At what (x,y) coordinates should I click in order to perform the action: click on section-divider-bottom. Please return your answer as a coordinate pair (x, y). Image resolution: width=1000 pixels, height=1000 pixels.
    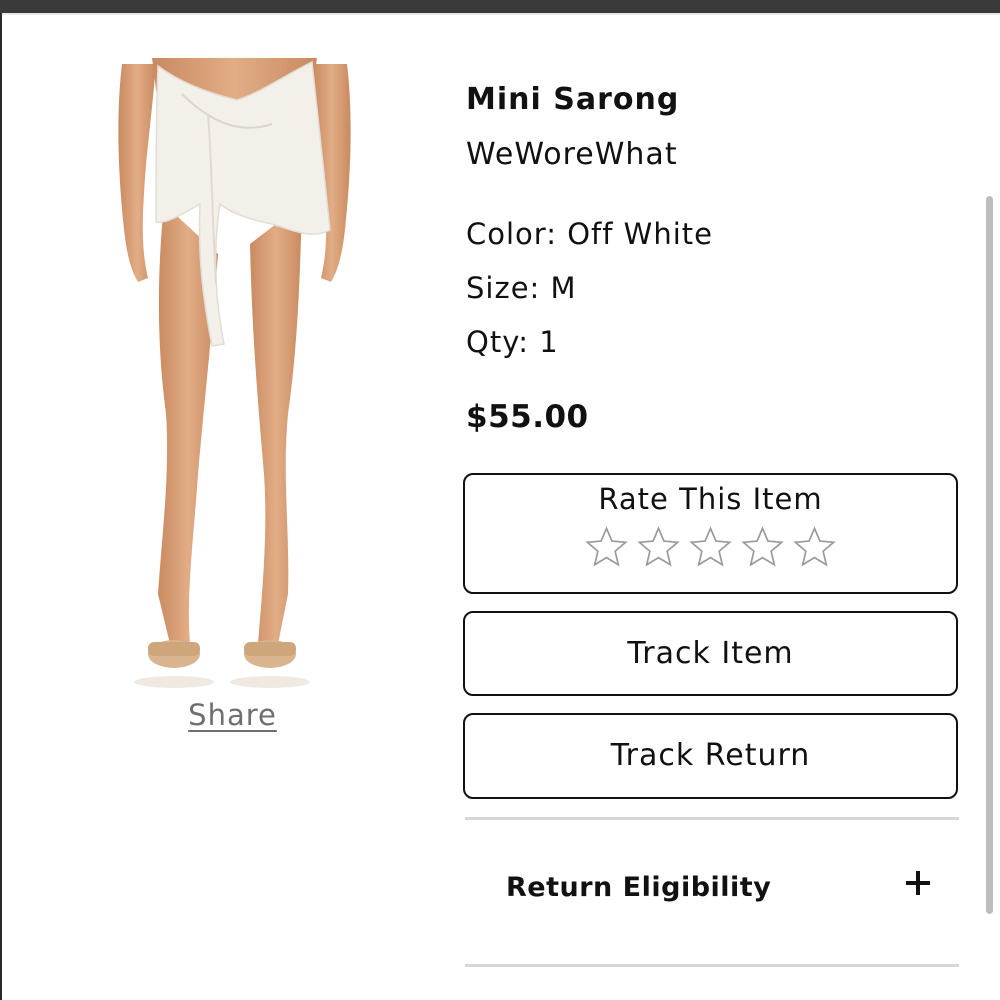
    Looking at the image, I should click on (712, 965).